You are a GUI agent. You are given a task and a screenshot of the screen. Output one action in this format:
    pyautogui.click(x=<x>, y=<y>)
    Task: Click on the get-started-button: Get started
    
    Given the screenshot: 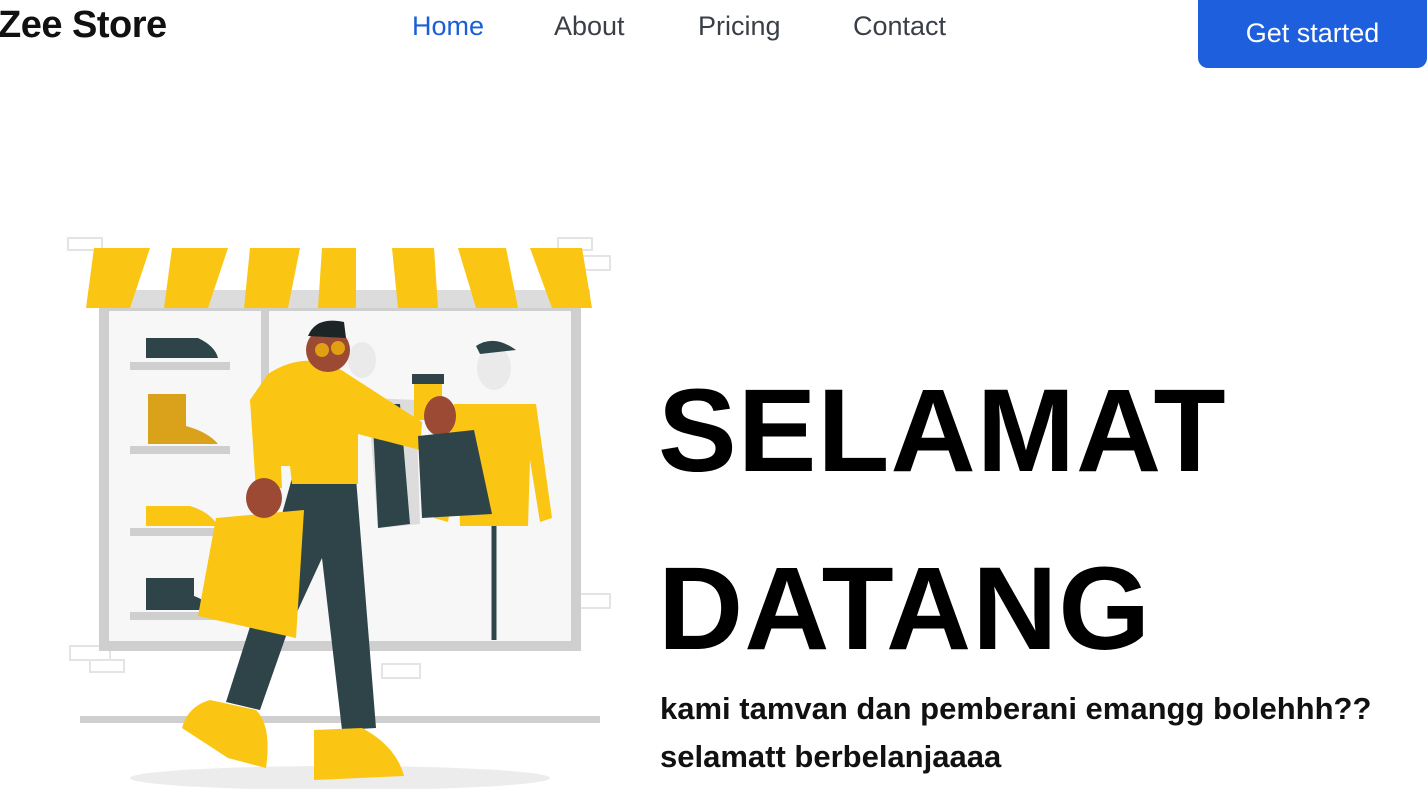 What is the action you would take?
    pyautogui.click(x=1312, y=34)
    